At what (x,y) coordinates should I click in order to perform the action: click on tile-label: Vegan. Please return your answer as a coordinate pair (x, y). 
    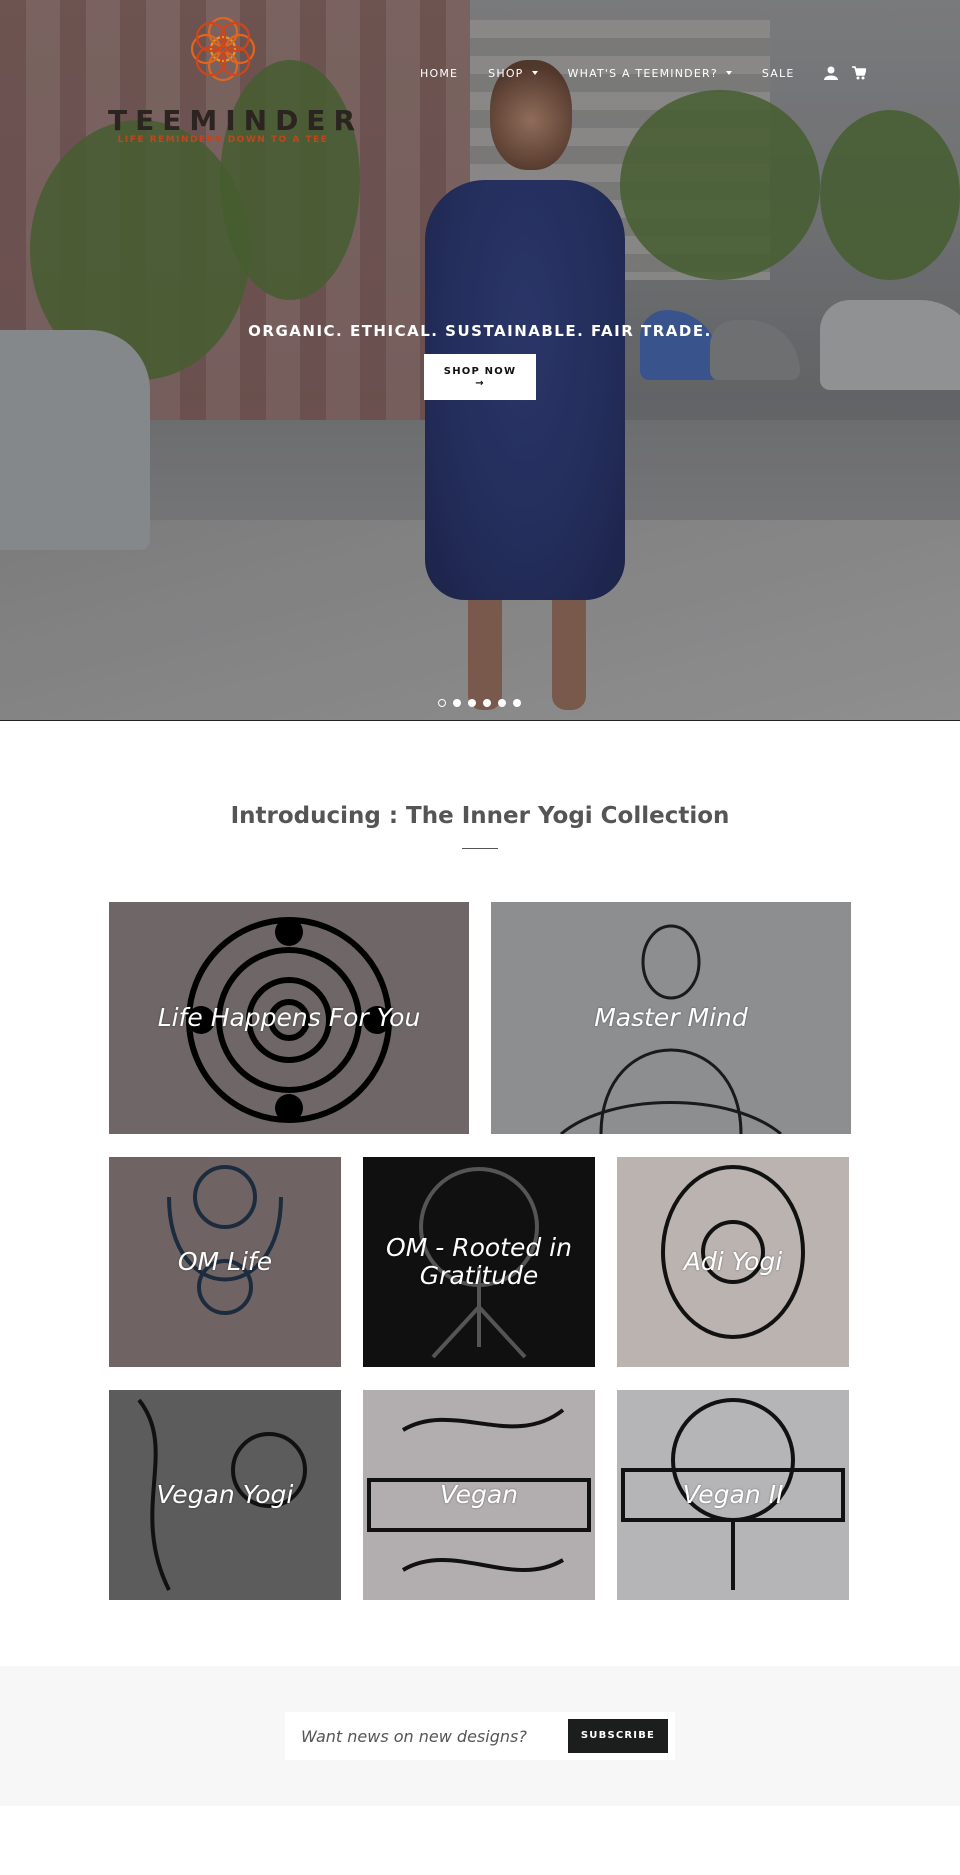
    Looking at the image, I should click on (479, 1494).